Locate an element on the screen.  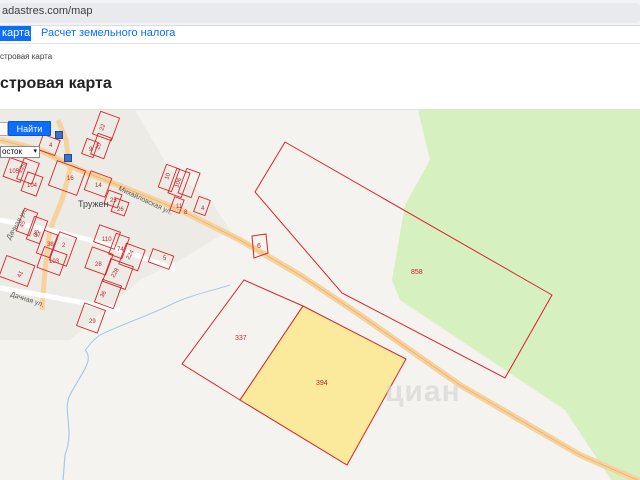
url-field is located at coordinates (320, 13).